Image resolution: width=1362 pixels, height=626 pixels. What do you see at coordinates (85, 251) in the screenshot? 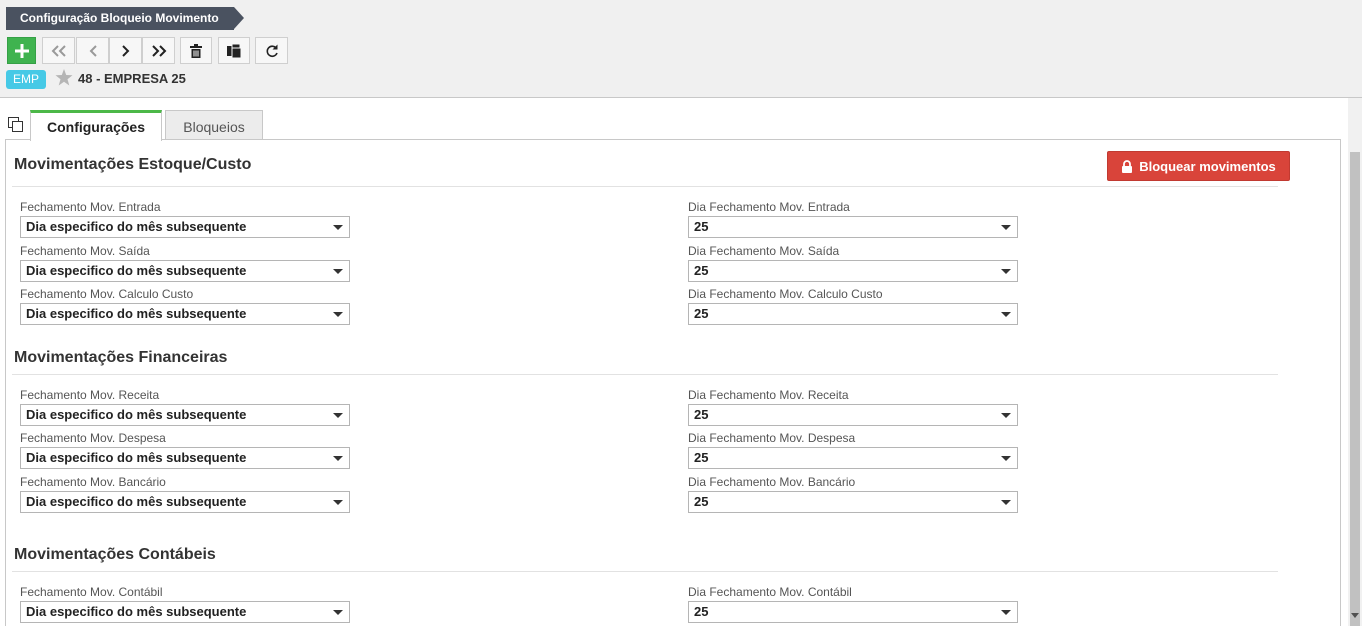
I see `field-label: Fechamento Mov. Saída` at bounding box center [85, 251].